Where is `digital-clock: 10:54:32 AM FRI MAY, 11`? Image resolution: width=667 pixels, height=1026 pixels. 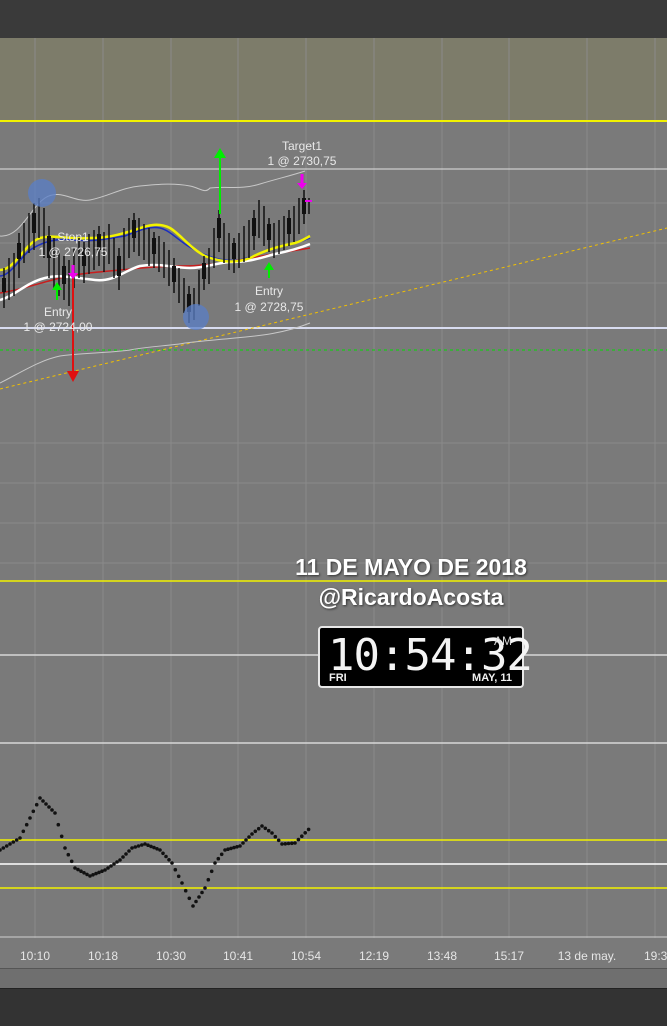
digital-clock: 10:54:32 AM FRI MAY, 11 is located at coordinates (425, 657).